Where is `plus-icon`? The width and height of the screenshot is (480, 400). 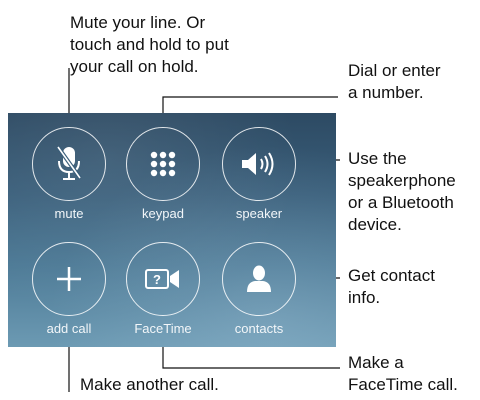
plus-icon is located at coordinates (69, 279).